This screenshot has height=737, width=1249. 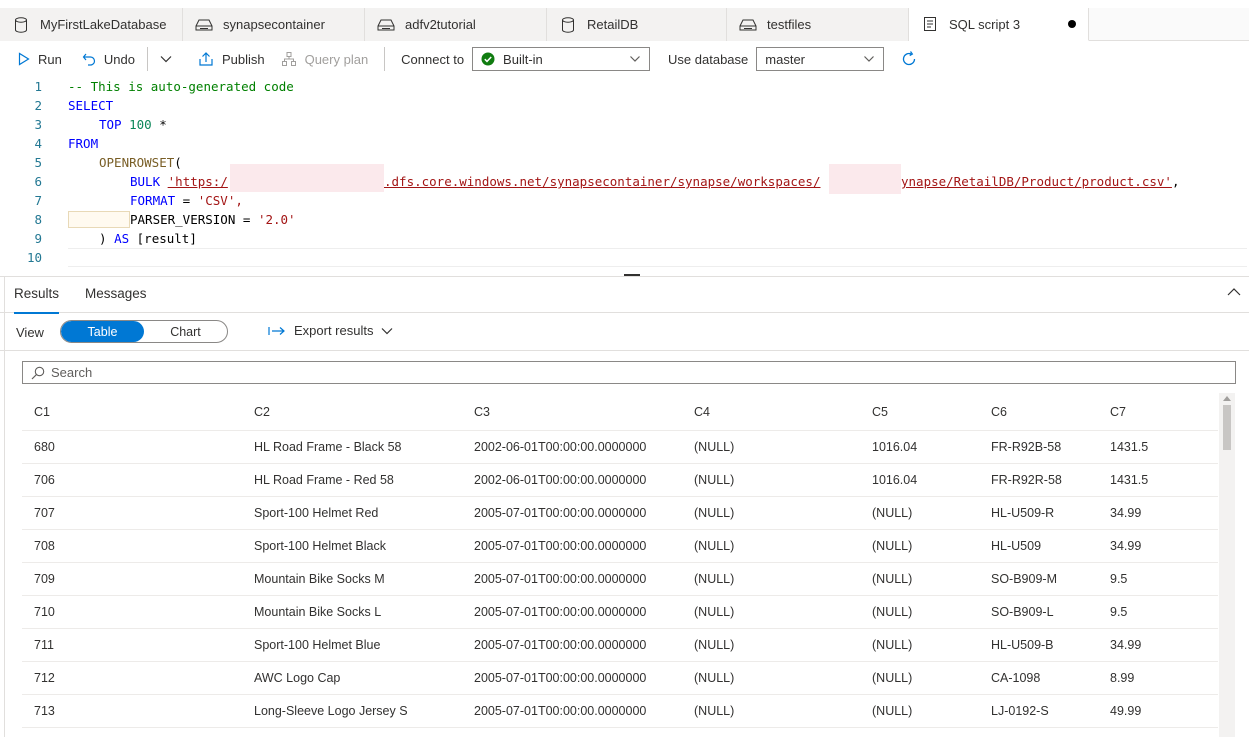 I want to click on table-cell: 680, so click(x=44, y=447).